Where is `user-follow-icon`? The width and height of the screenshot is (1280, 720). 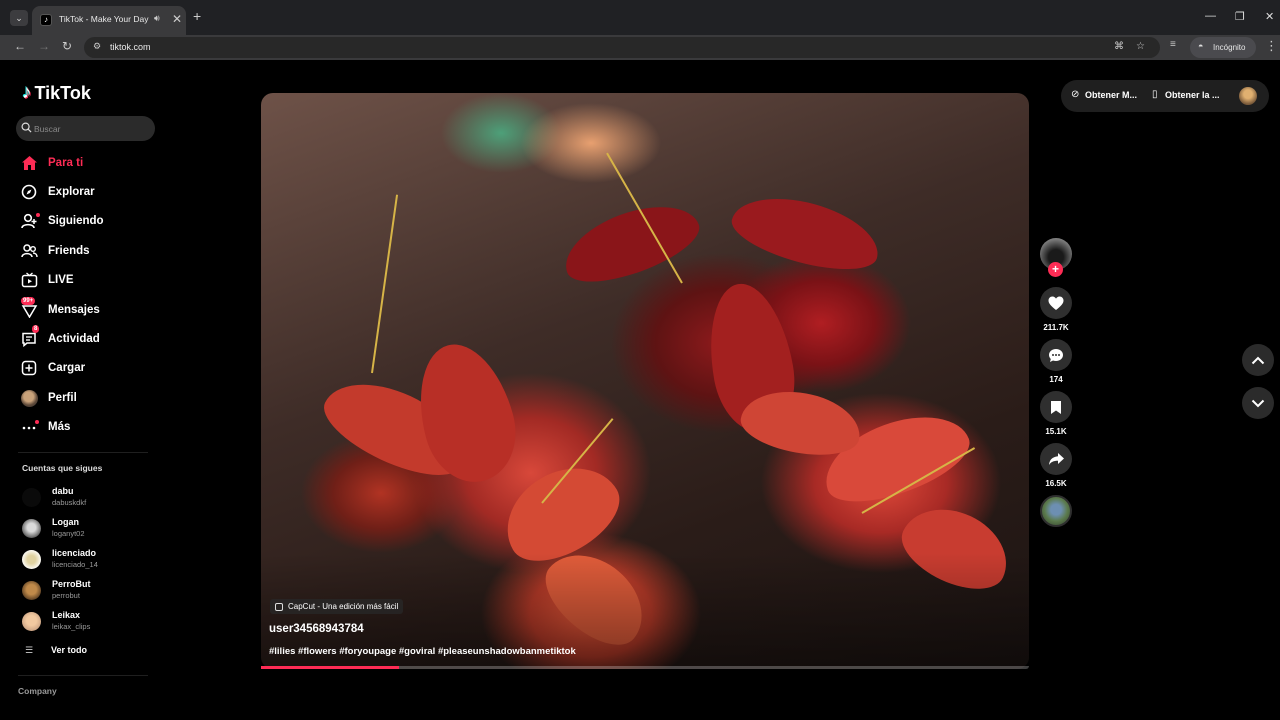
user-follow-icon is located at coordinates (30, 221).